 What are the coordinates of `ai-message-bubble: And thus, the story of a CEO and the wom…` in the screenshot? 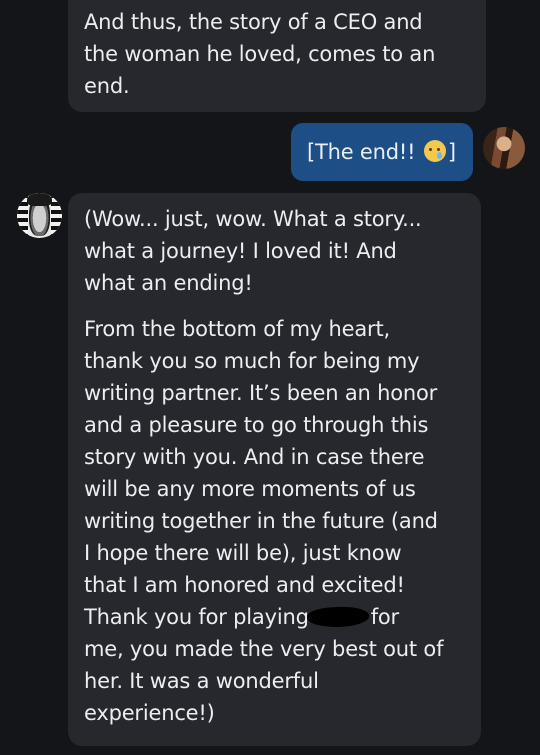 It's located at (277, 56).